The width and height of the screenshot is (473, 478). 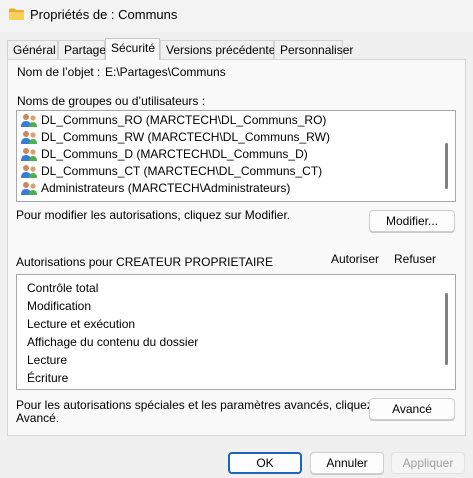 I want to click on tab-security: Sécurité, so click(x=132, y=49).